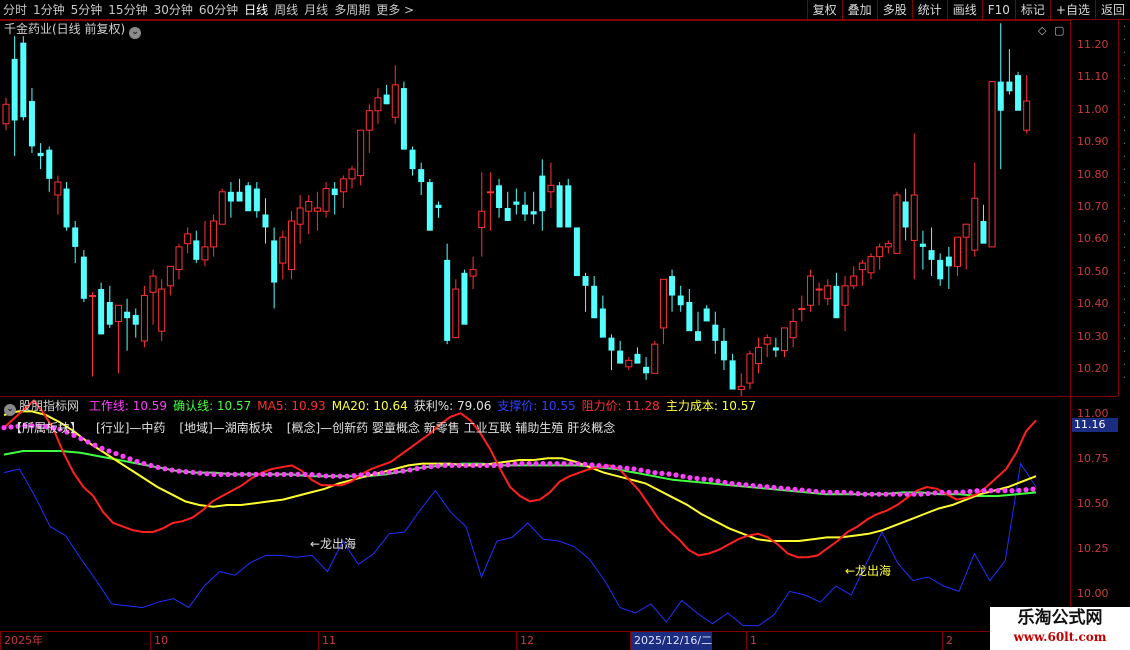  What do you see at coordinates (218, 10) in the screenshot?
I see `period-tab: 60分钟` at bounding box center [218, 10].